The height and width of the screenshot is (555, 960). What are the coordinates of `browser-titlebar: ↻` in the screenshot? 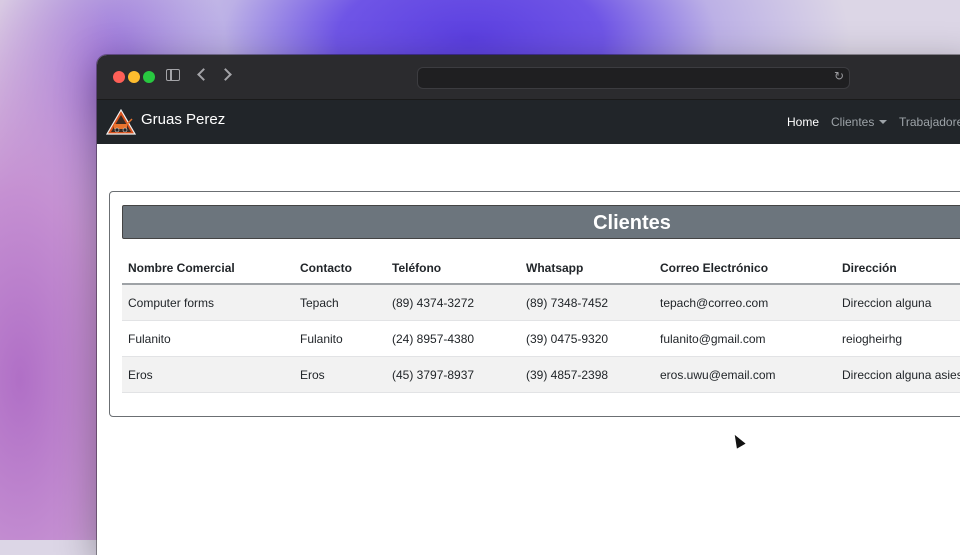 It's located at (528, 77).